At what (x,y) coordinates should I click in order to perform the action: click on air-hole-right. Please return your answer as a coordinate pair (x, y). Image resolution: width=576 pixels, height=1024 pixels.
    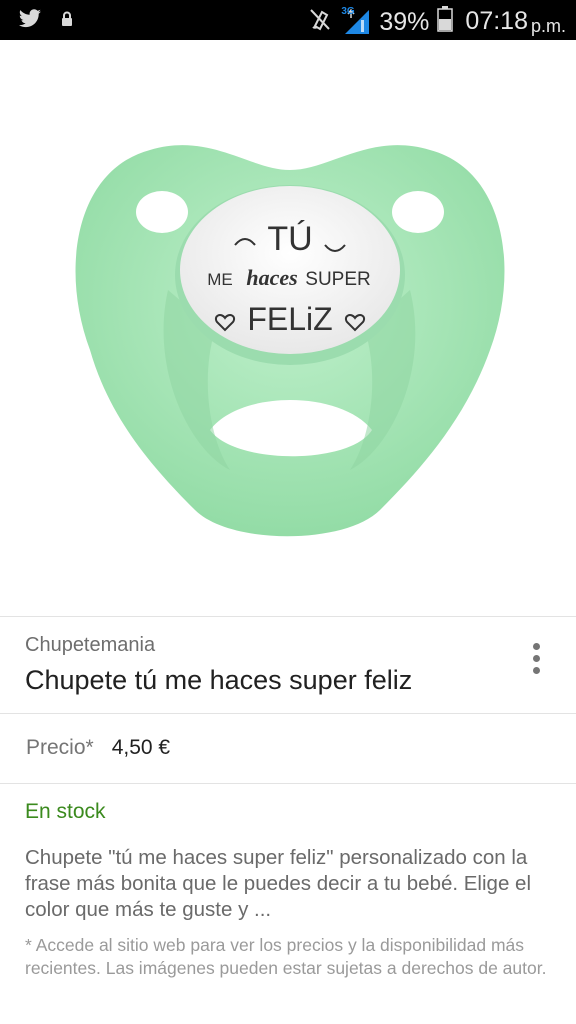
    Looking at the image, I should click on (418, 212).